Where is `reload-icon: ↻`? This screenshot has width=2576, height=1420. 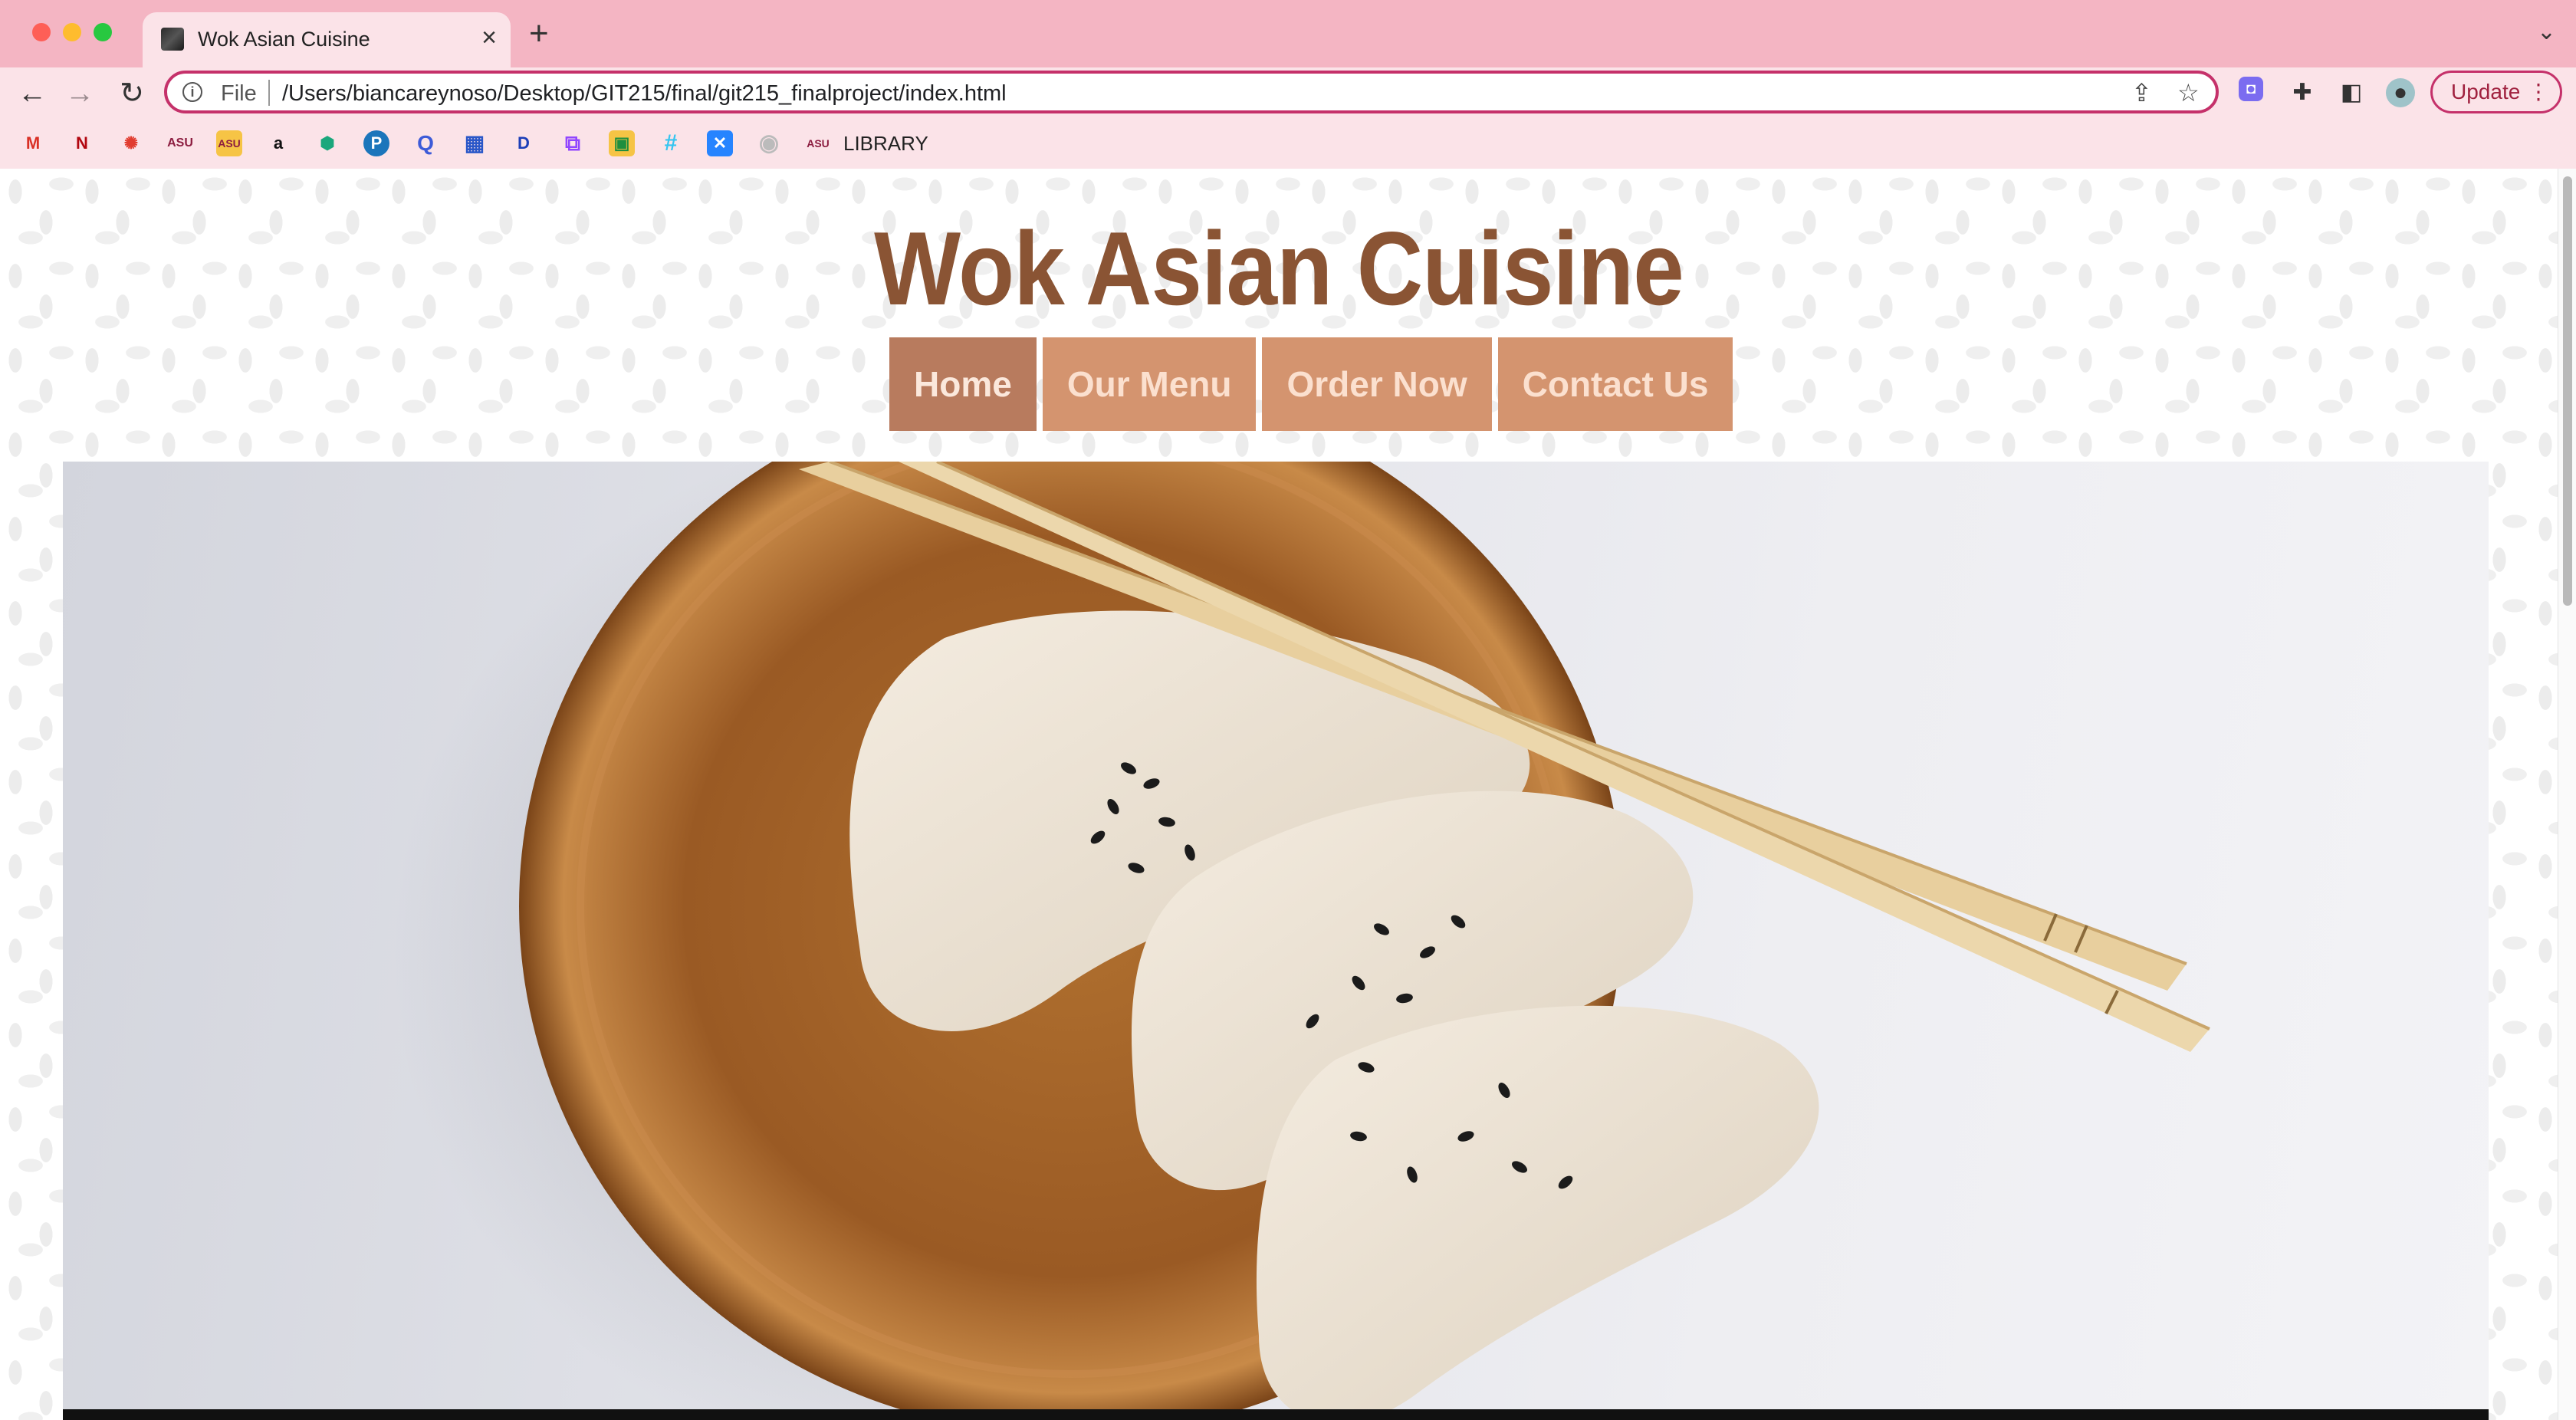
reload-icon: ↻ is located at coordinates (131, 93).